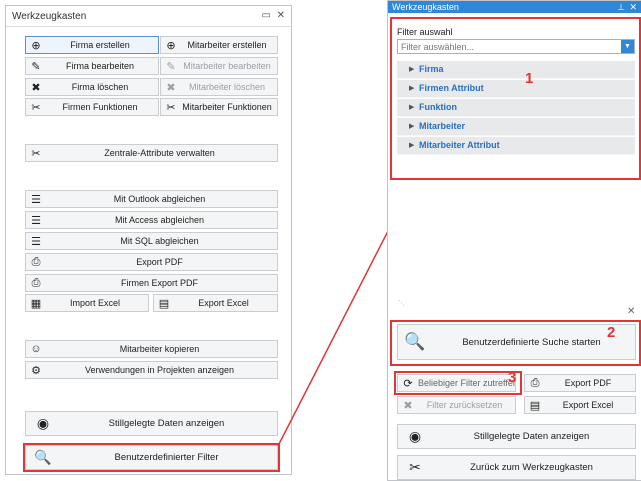 The height and width of the screenshot is (481, 641). I want to click on eye-icon: ◉, so click(415, 436).